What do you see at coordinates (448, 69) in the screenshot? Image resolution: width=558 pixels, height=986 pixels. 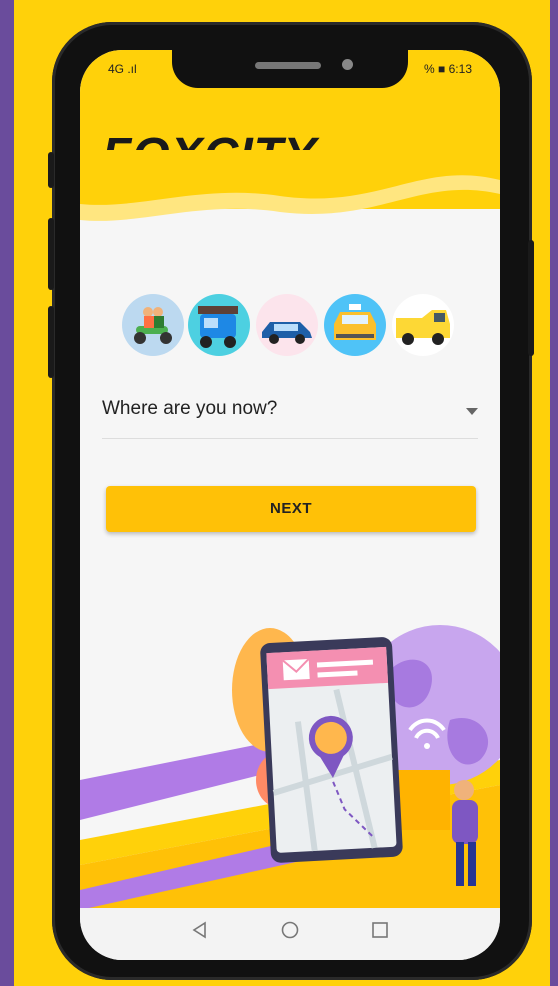 I see `status-right: % ■ 6:13` at bounding box center [448, 69].